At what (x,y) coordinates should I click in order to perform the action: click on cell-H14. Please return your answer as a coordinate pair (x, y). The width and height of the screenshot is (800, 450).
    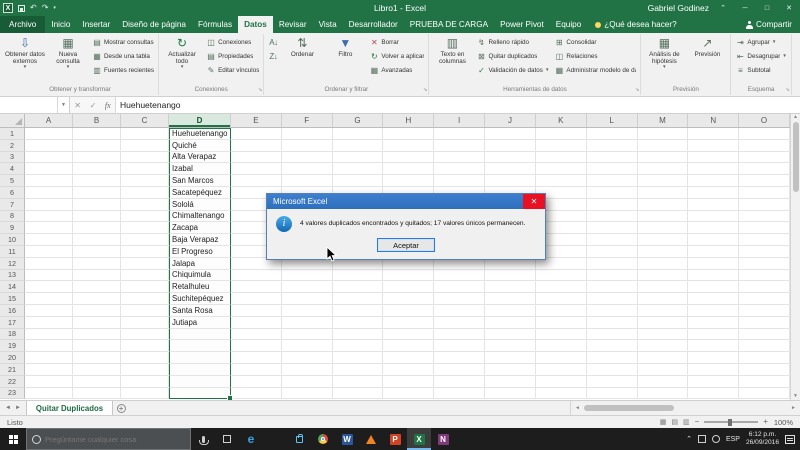
    Looking at the image, I should click on (409, 287).